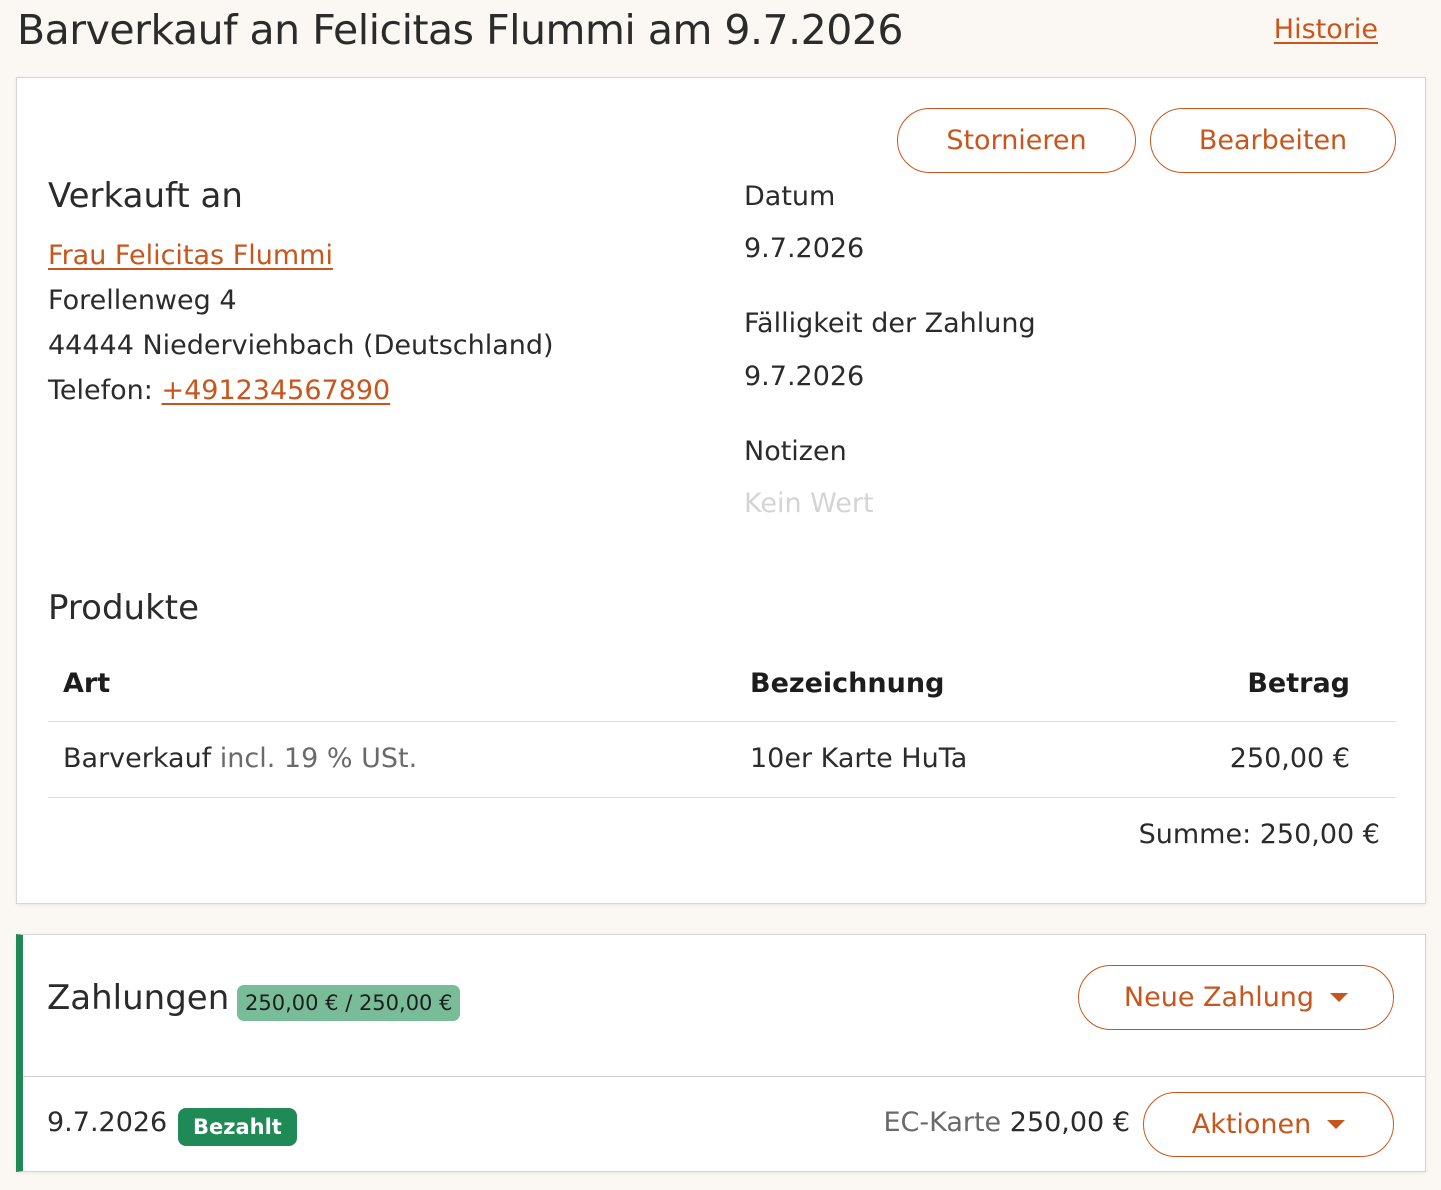  Describe the element at coordinates (142, 300) in the screenshot. I see `buyer-street: Forellenweg 4` at that location.